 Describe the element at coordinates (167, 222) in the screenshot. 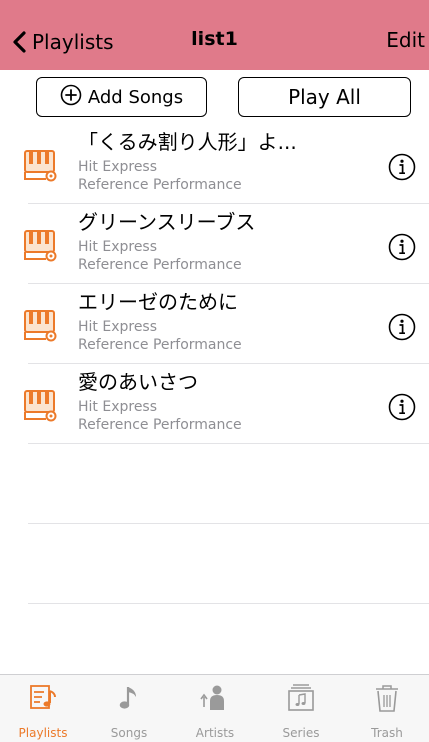

I see `song-title: グリーンスリーブス` at that location.